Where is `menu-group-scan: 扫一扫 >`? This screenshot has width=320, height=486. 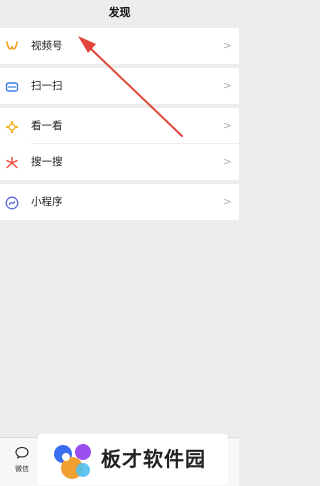 menu-group-scan: 扫一扫 > is located at coordinates (119, 86).